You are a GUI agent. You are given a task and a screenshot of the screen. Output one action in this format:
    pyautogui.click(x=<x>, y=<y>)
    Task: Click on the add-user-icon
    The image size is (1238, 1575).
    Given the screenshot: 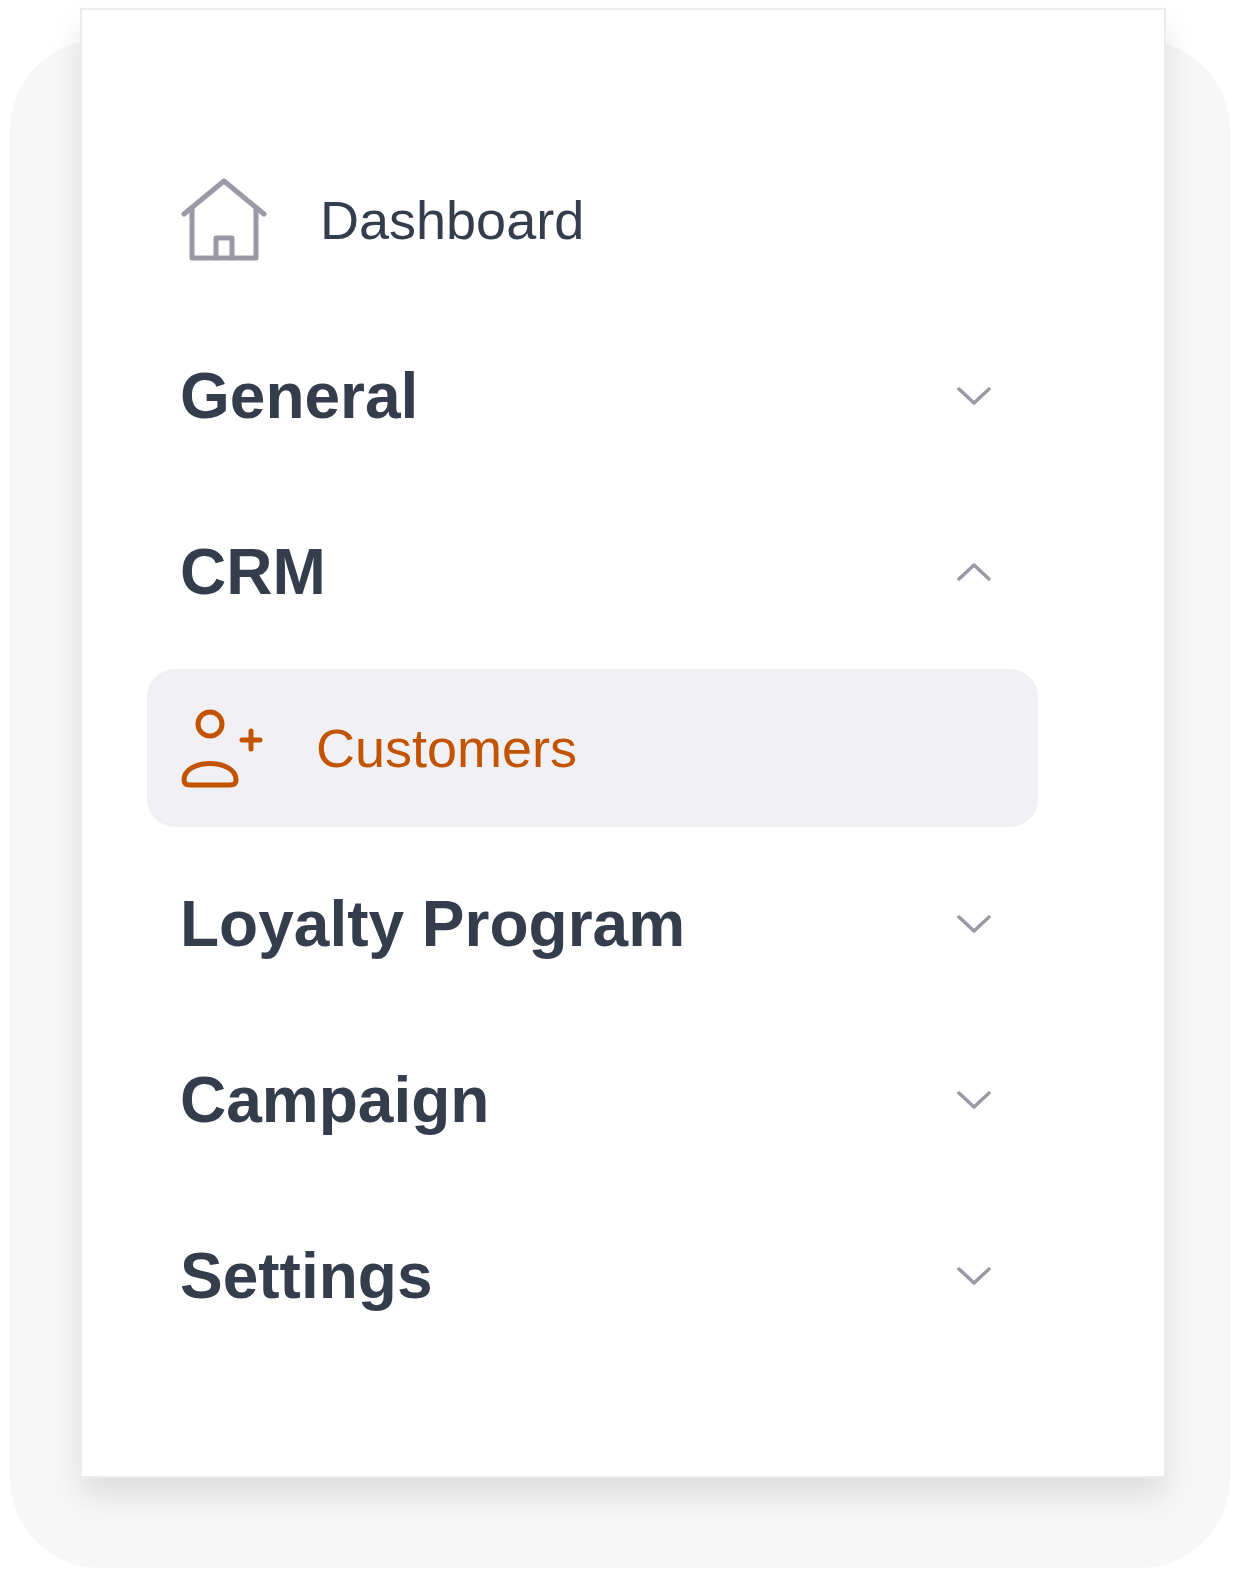 What is the action you would take?
    pyautogui.click(x=222, y=748)
    